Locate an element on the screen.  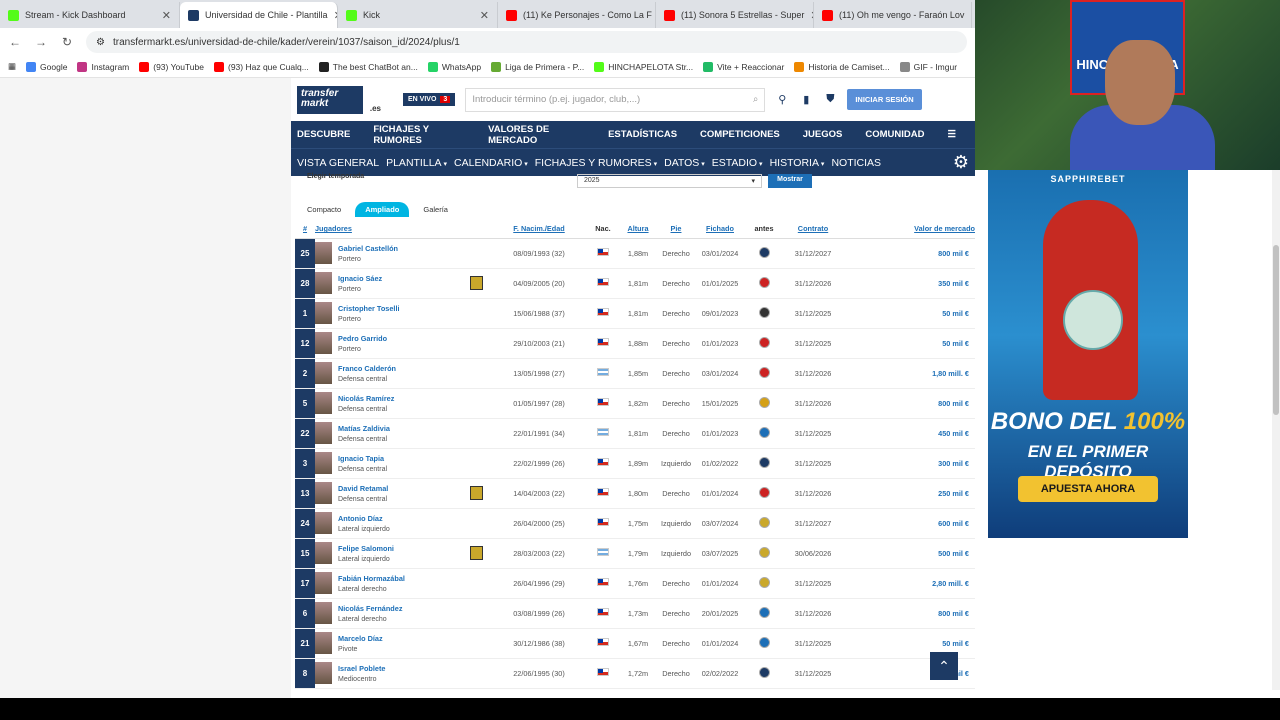
menu-icon: ☰ is located at coordinates (957, 134).